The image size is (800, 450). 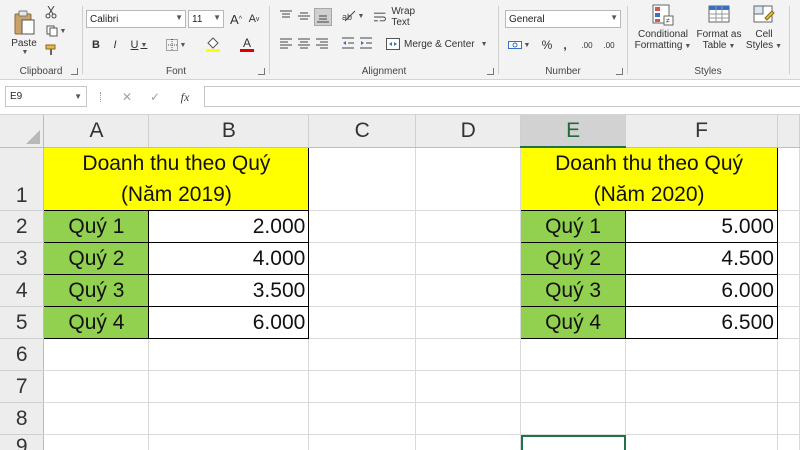 What do you see at coordinates (362, 418) in the screenshot?
I see `cell-c8` at bounding box center [362, 418].